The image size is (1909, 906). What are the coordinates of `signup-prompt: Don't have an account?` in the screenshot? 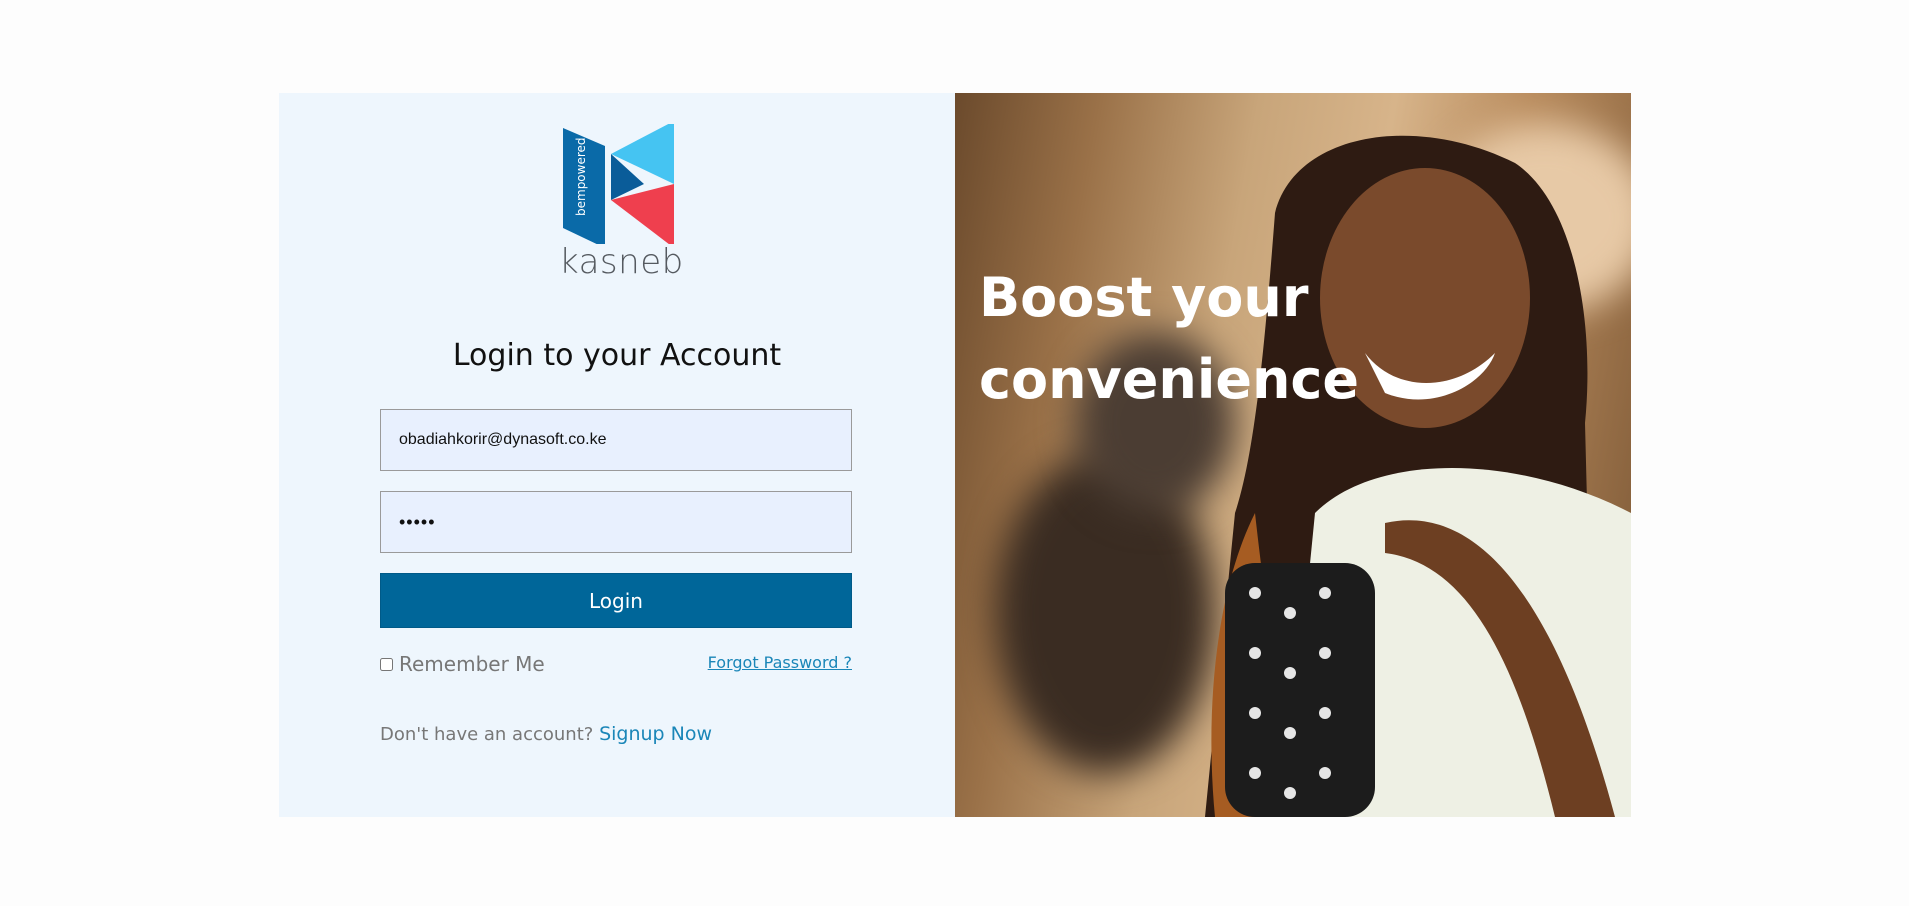 It's located at (487, 734).